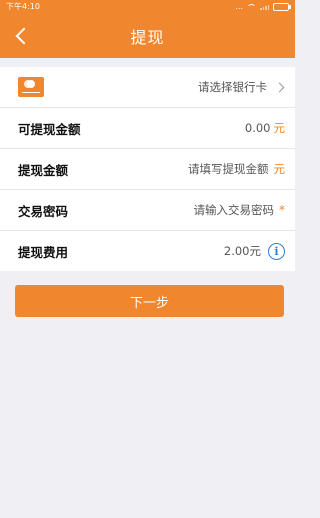  I want to click on chevron-right-icon, so click(279, 87).